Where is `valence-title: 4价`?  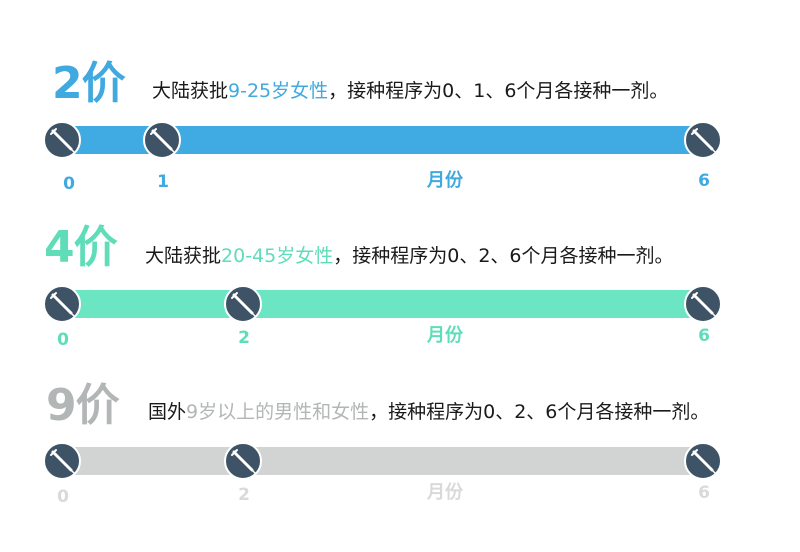
valence-title: 4价 is located at coordinates (81, 247).